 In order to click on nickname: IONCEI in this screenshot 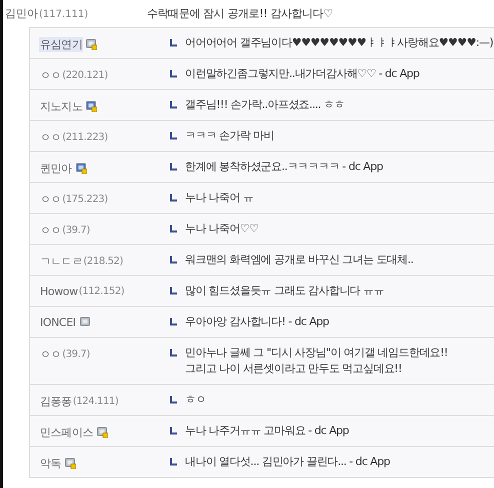, I will do `click(58, 322)`.